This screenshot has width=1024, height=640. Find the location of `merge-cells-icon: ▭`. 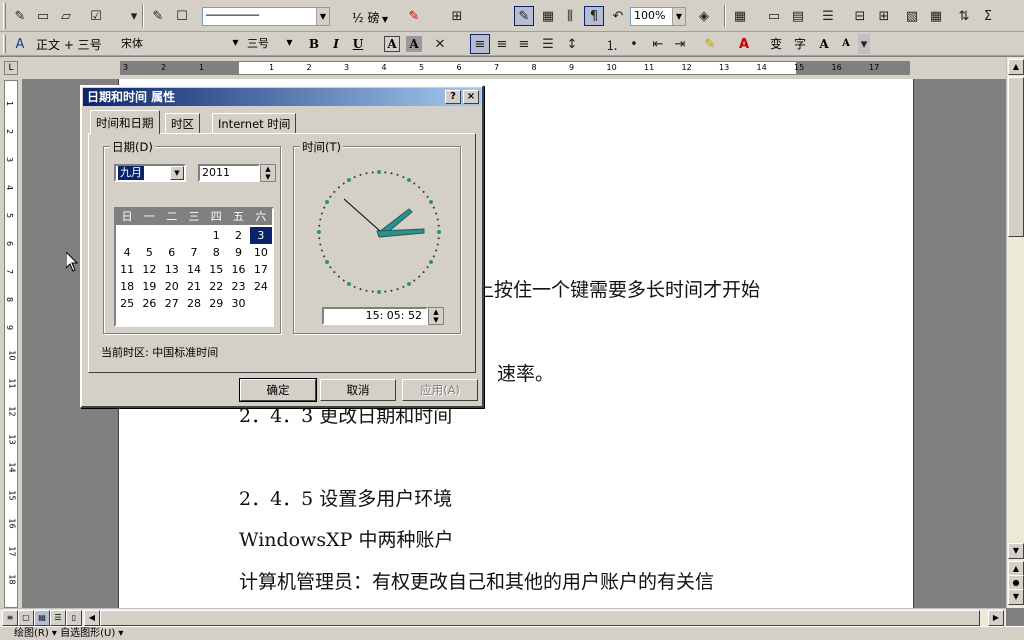

merge-cells-icon: ▭ is located at coordinates (774, 16).